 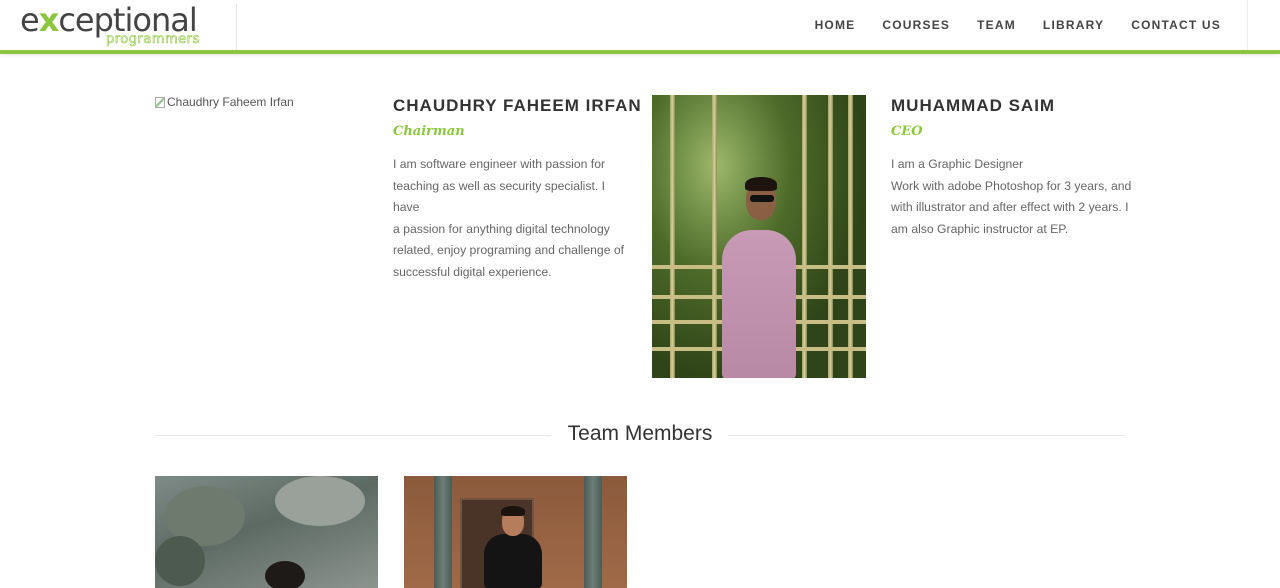 I want to click on nav-courses: COURSES, so click(x=915, y=25).